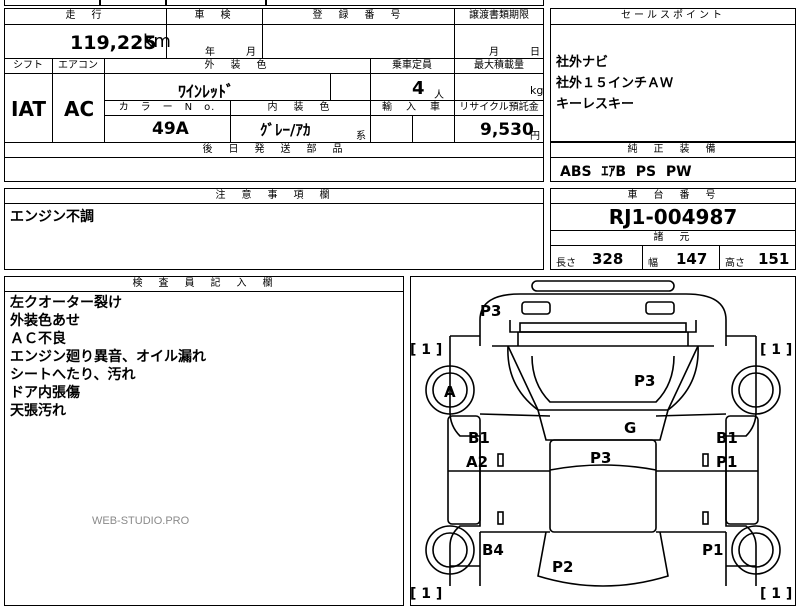 Image resolution: width=800 pixels, height=606 pixels. Describe the element at coordinates (692, 259) in the screenshot. I see `width-value: 147` at that location.